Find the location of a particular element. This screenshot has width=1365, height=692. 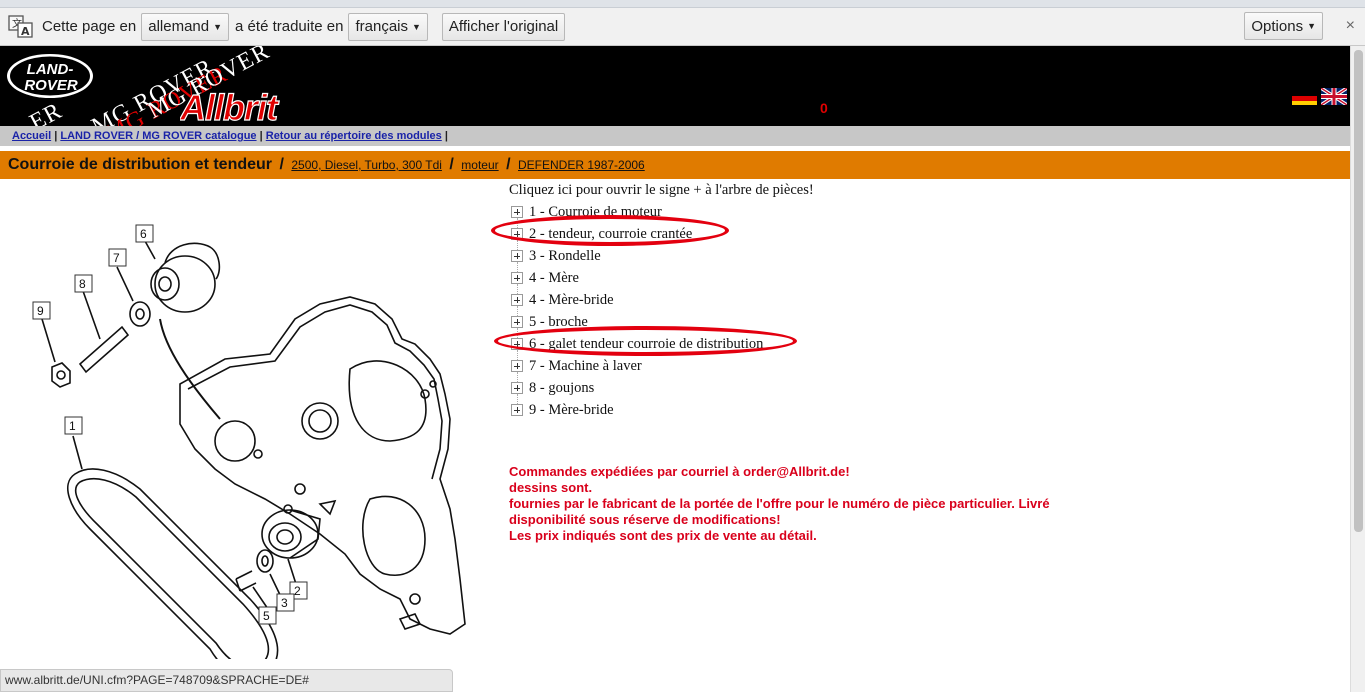

browser-tab-strip is located at coordinates (682, 4).